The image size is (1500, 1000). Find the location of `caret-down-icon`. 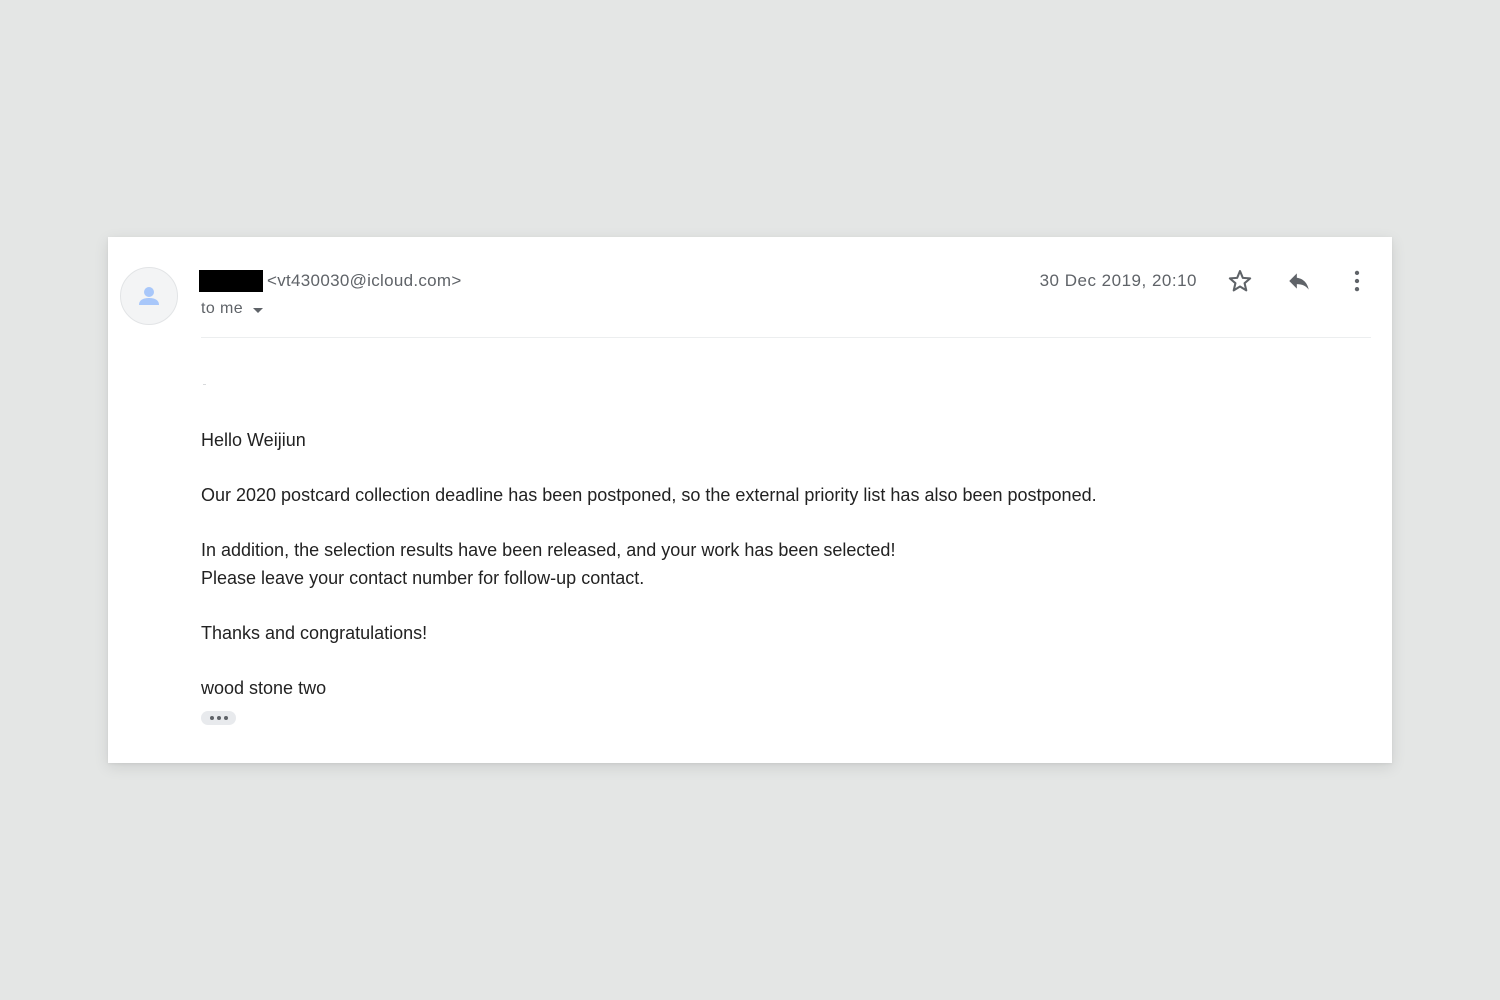

caret-down-icon is located at coordinates (258, 310).